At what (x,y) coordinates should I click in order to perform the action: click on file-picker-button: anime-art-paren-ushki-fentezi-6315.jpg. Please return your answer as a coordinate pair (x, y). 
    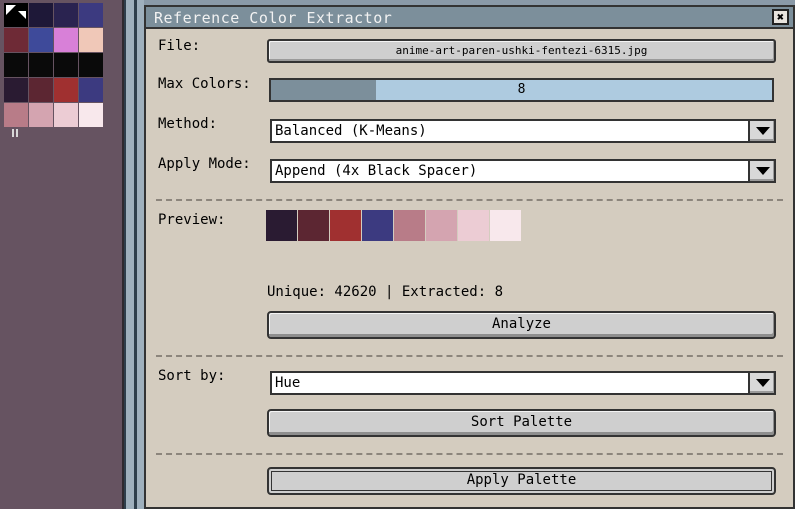
    Looking at the image, I should click on (521, 51).